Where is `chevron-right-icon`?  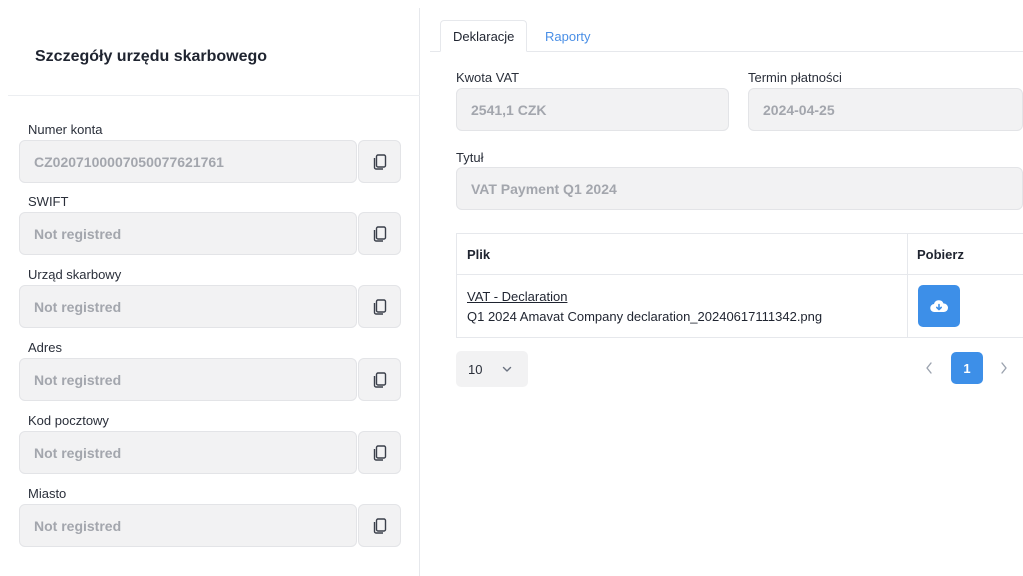
chevron-right-icon is located at coordinates (1004, 368).